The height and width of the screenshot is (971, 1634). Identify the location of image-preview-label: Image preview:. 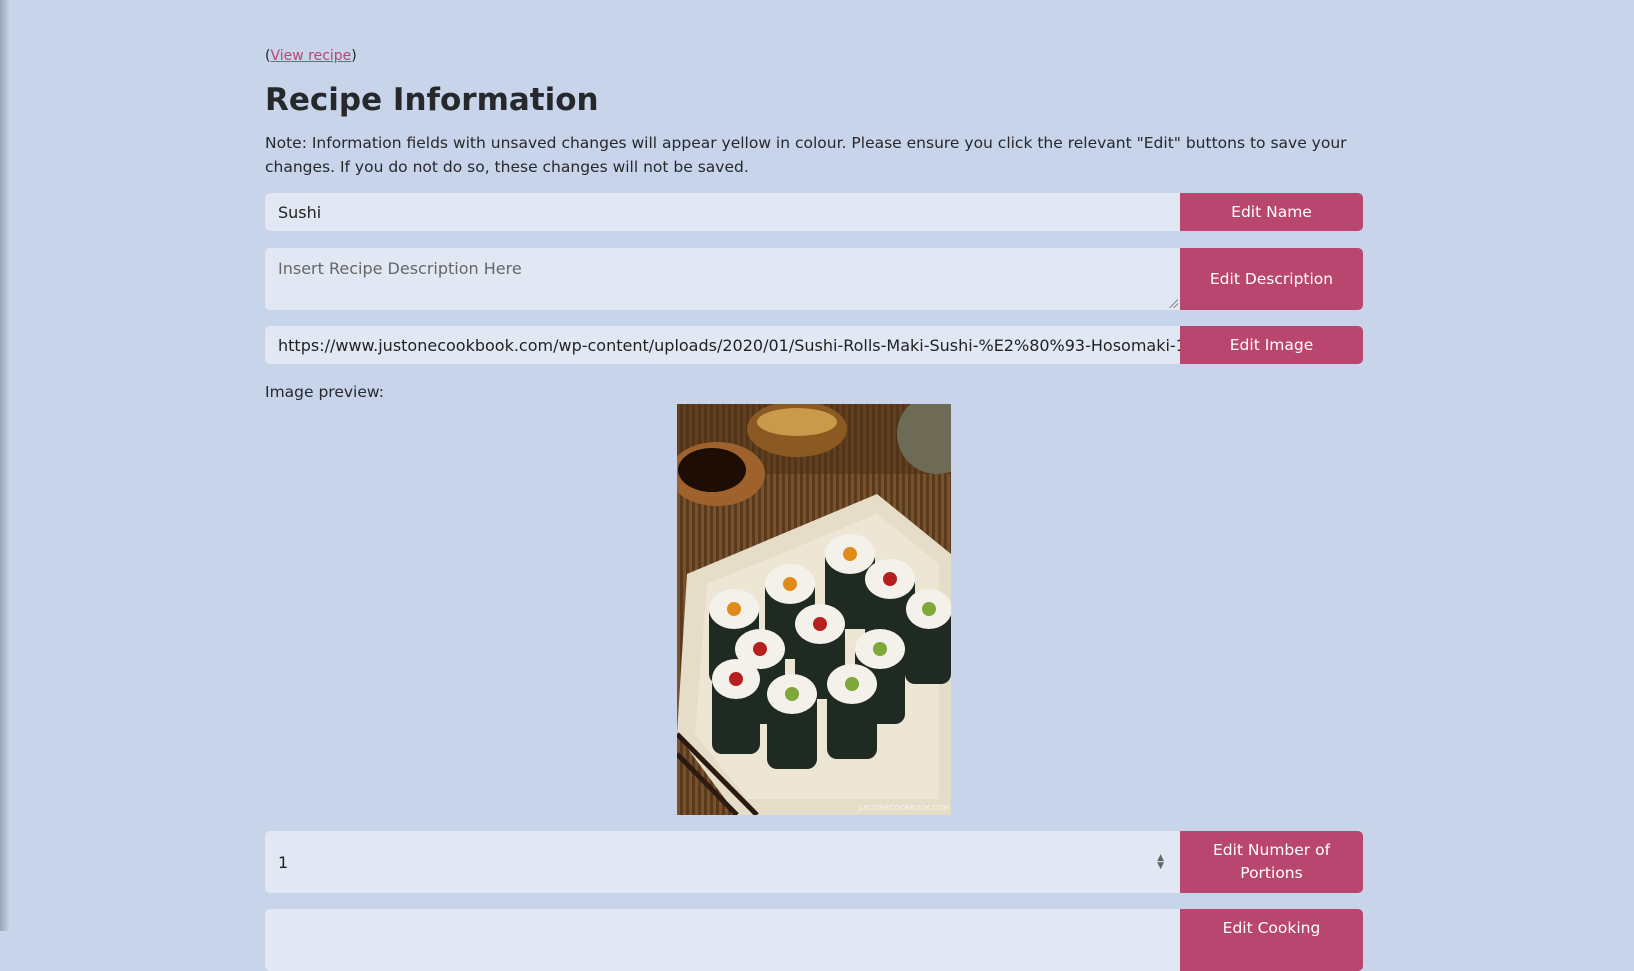
(324, 392).